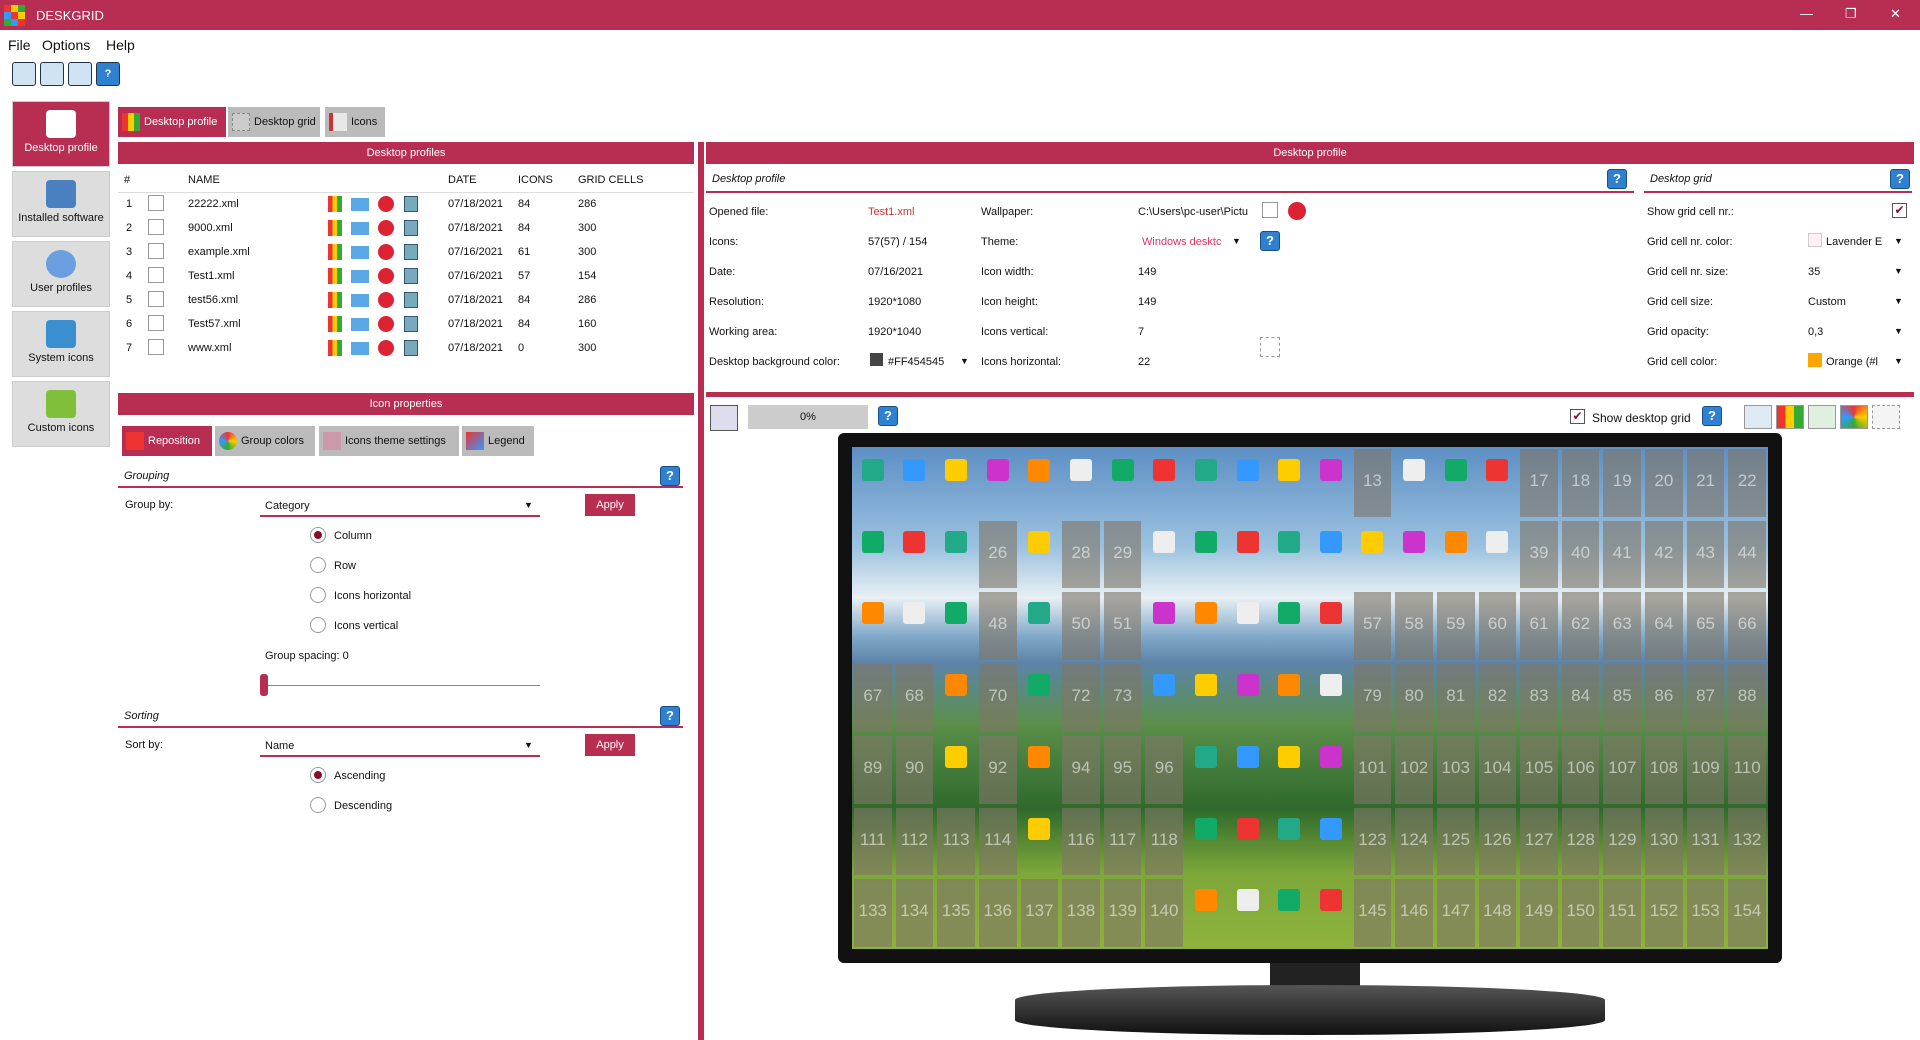  Describe the element at coordinates (389, 441) in the screenshot. I see `tab-icons-theme-settings: Icons theme settings` at that location.